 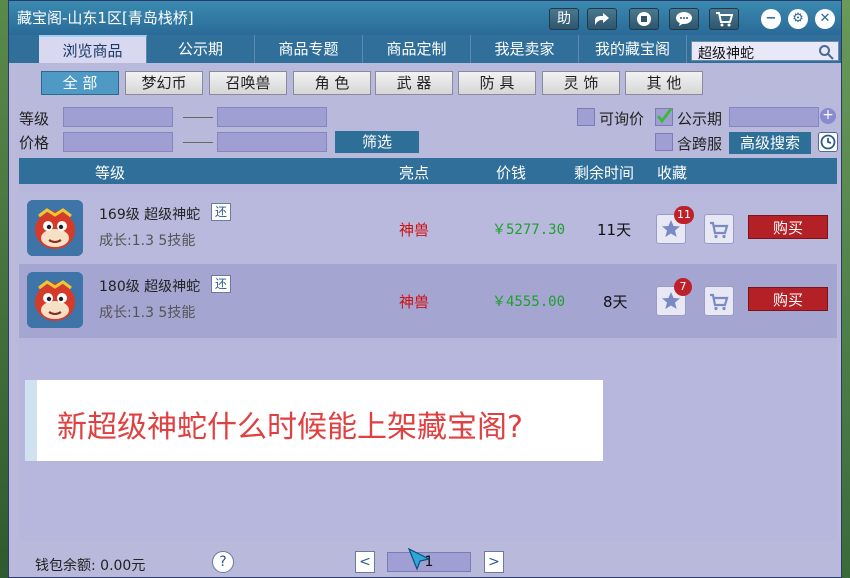 I want to click on category-armor: 防 具, so click(x=497, y=83).